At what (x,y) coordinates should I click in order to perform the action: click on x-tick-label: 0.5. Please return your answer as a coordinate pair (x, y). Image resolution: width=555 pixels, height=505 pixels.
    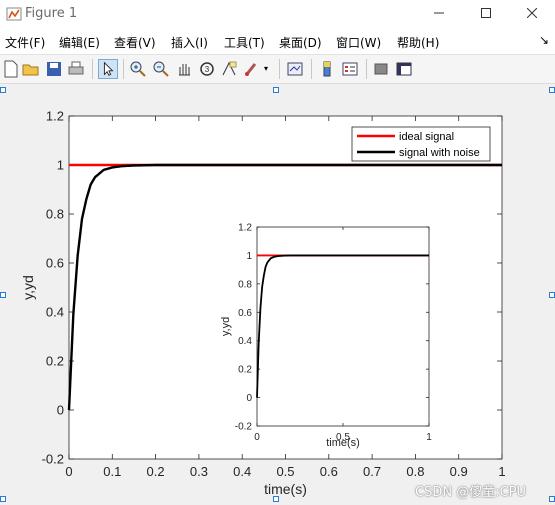
    Looking at the image, I should click on (285, 471).